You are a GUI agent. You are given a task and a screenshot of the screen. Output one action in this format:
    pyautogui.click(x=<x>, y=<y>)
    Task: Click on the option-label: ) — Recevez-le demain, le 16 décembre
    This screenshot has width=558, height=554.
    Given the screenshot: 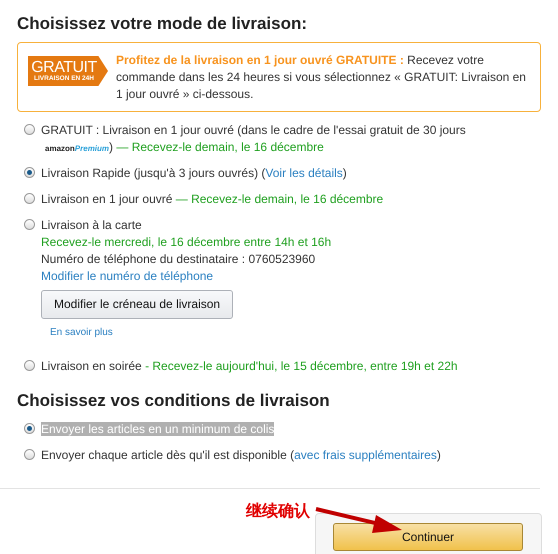 What is the action you would take?
    pyautogui.click(x=216, y=147)
    